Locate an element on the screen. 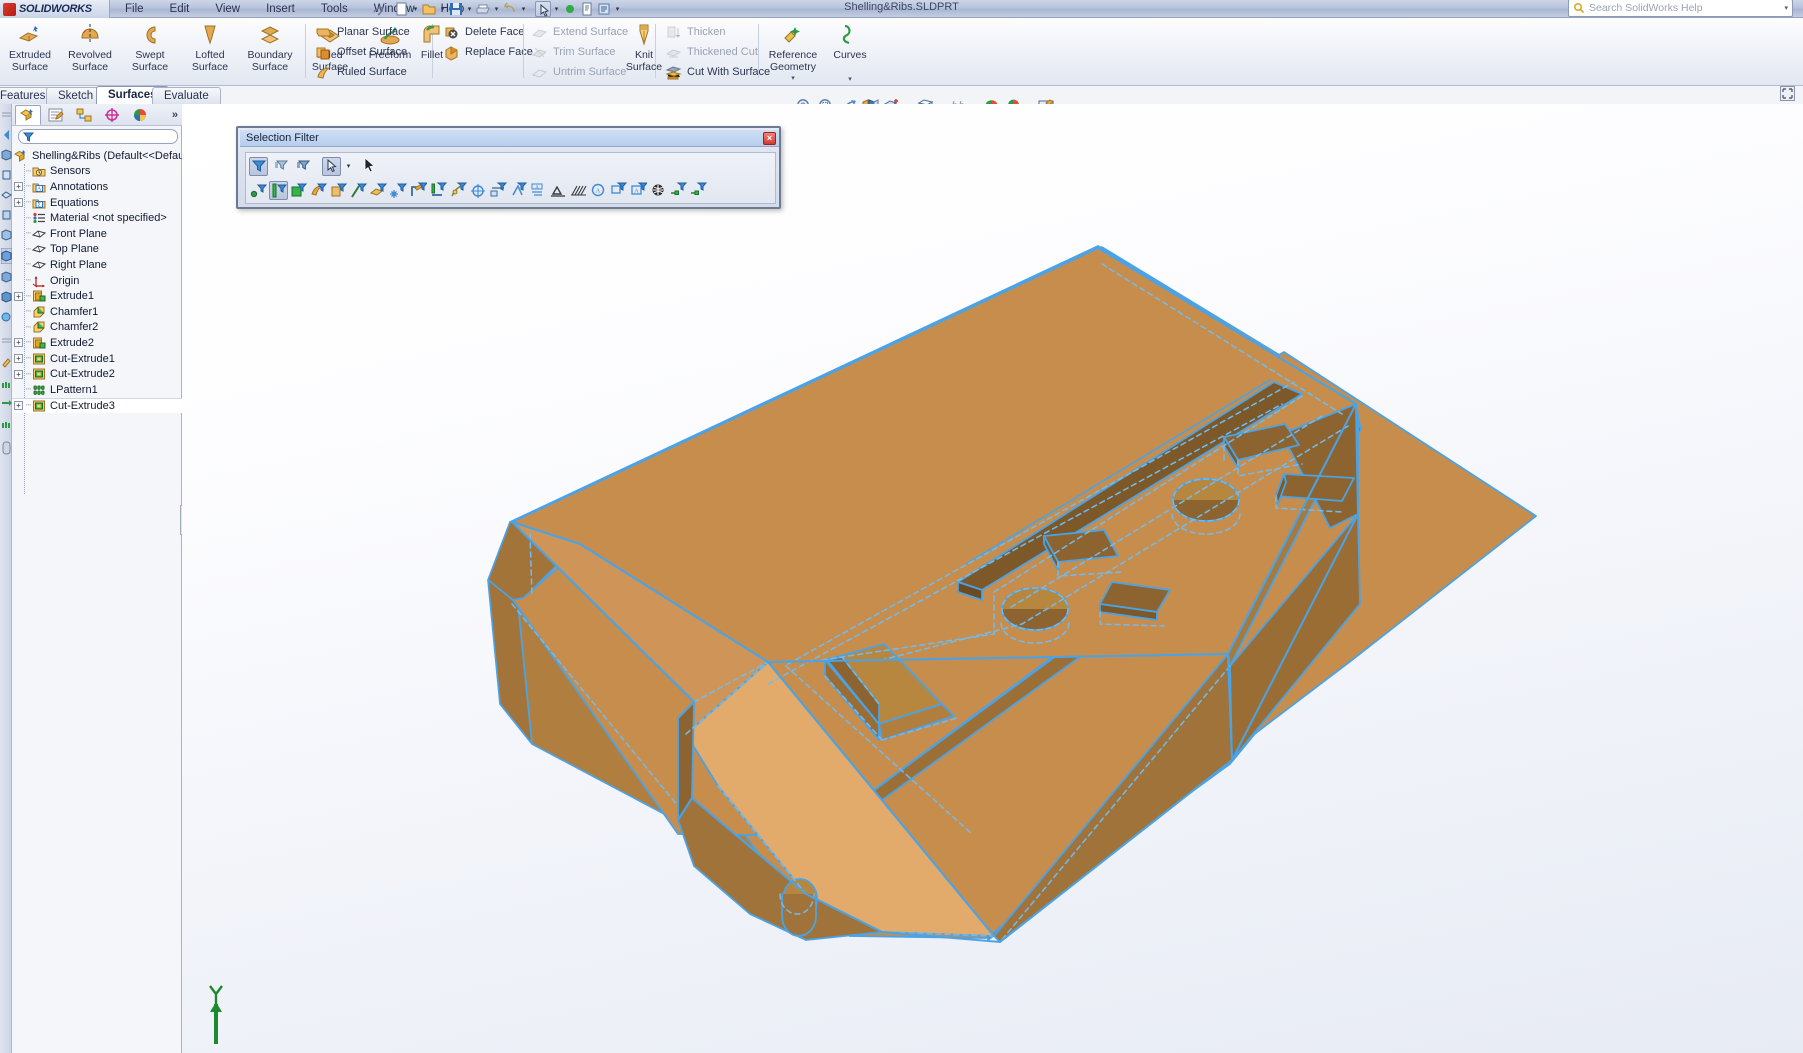  tree-item-origin: ┄ Origin is located at coordinates (97, 281).